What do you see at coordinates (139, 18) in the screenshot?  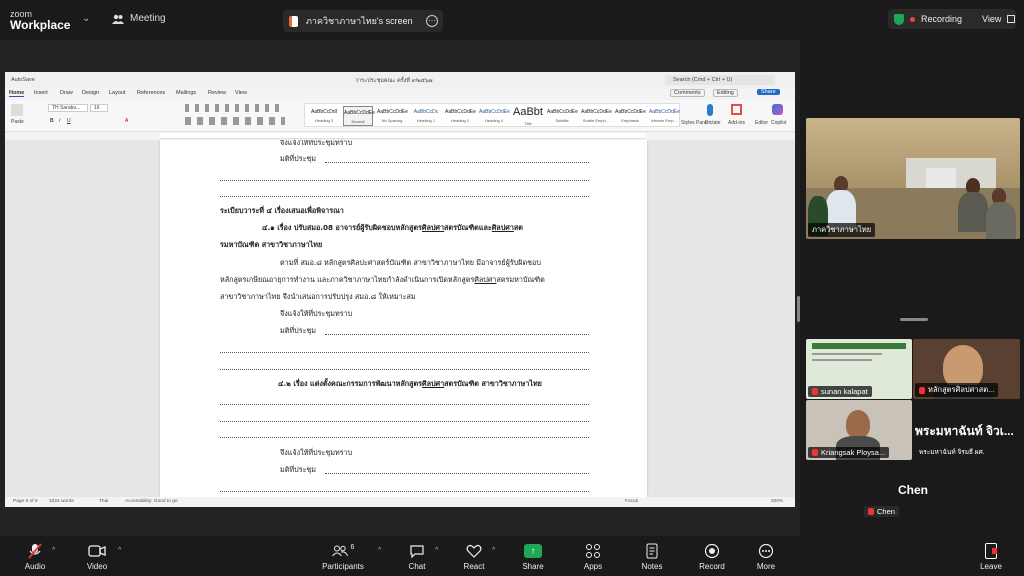 I see `meeting-button: Meeting` at bounding box center [139, 18].